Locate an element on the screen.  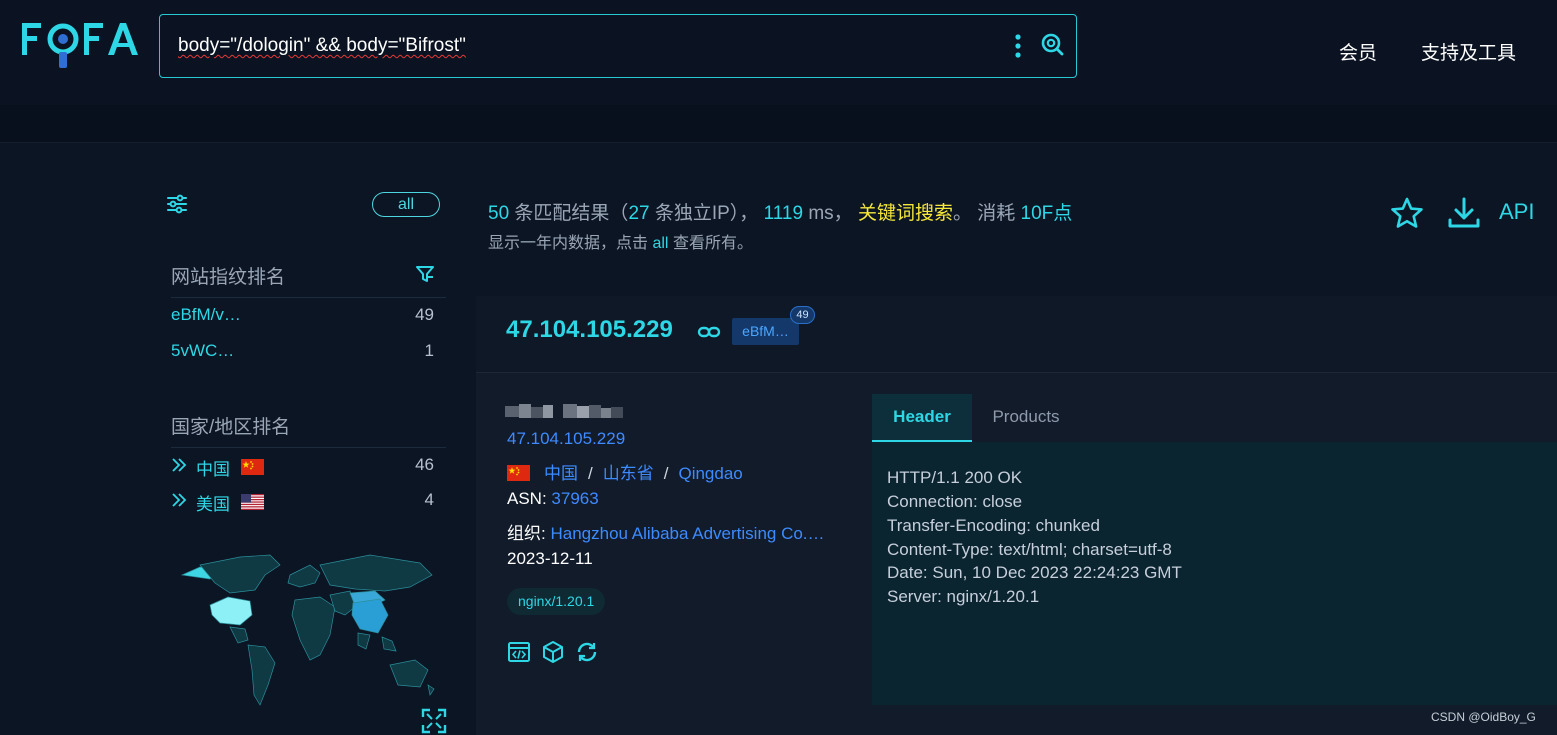
all-toggle-button: all is located at coordinates (406, 204).